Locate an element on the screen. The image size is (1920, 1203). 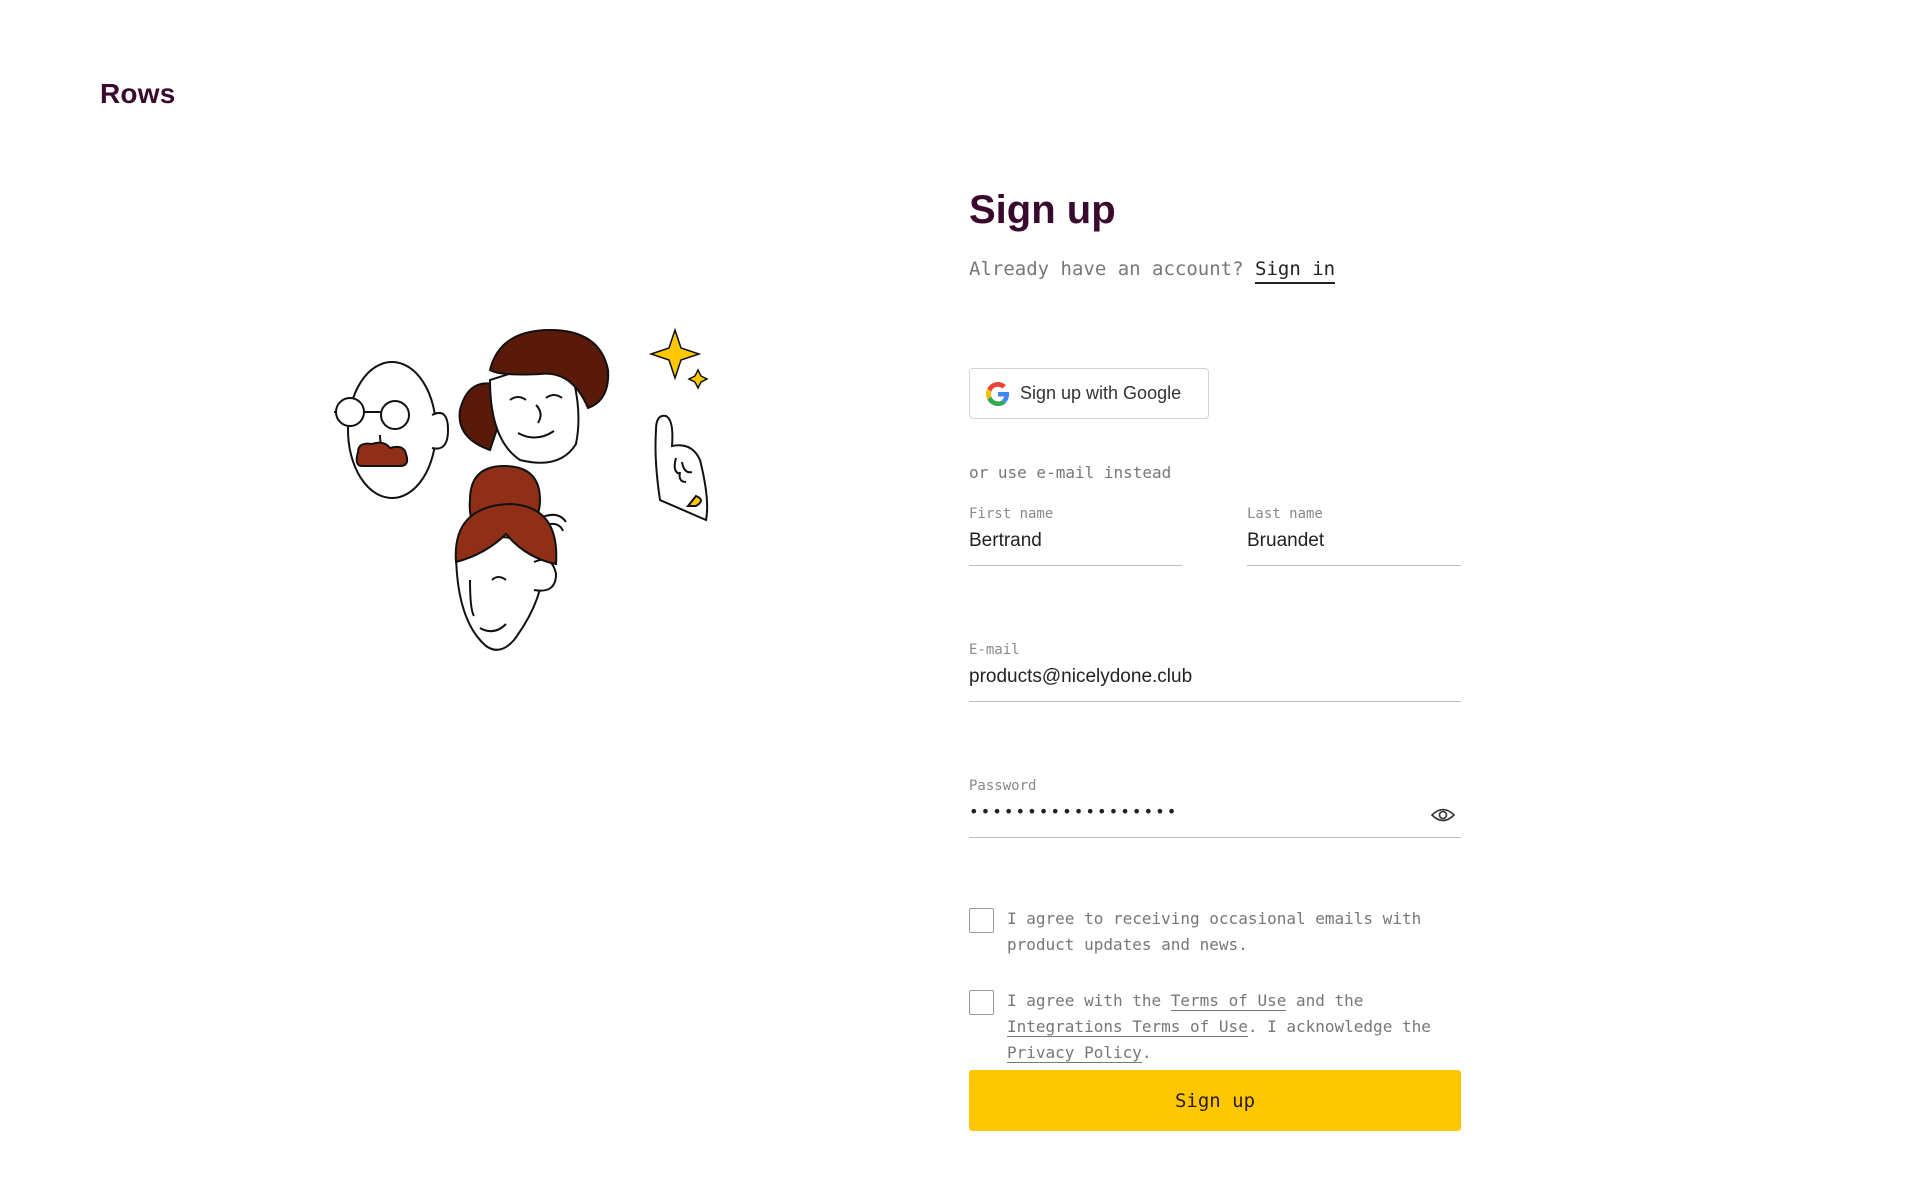
last-name-field: Last name Bruandet is located at coordinates (1354, 536).